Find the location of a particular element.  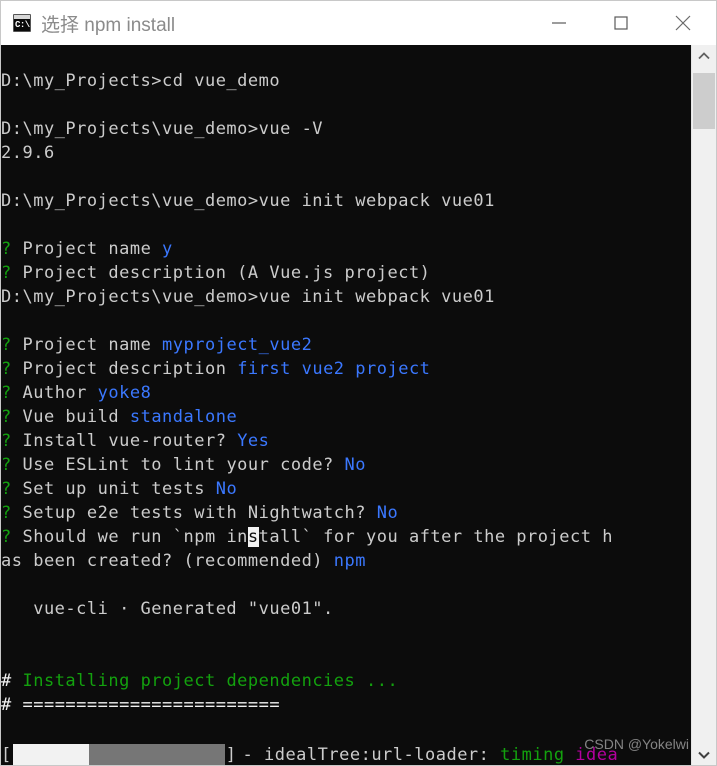

title-bar: C:\. 选择 npm install is located at coordinates (358, 23).